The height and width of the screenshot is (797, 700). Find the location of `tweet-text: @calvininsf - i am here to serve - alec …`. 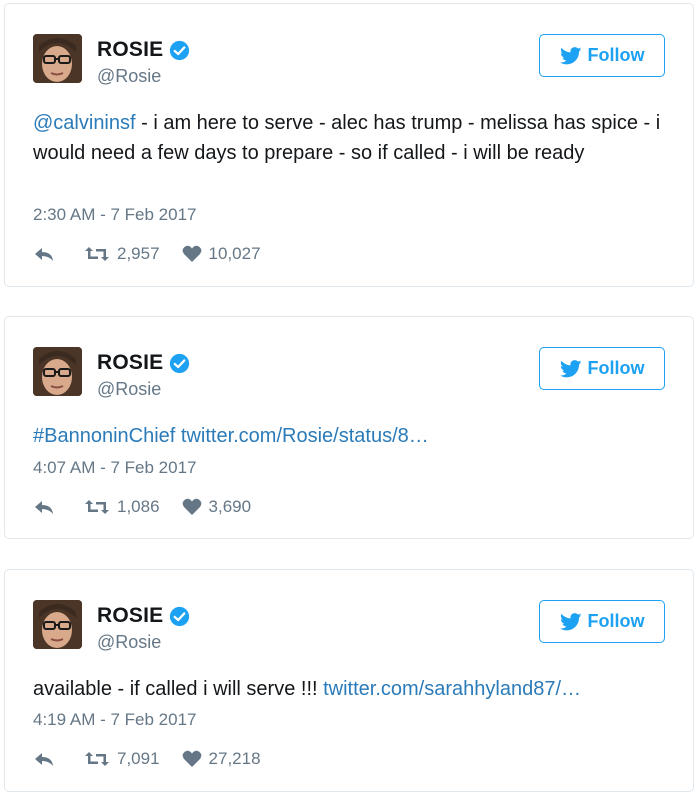

tweet-text: @calvininsf - i am here to serve - alec … is located at coordinates (349, 138).